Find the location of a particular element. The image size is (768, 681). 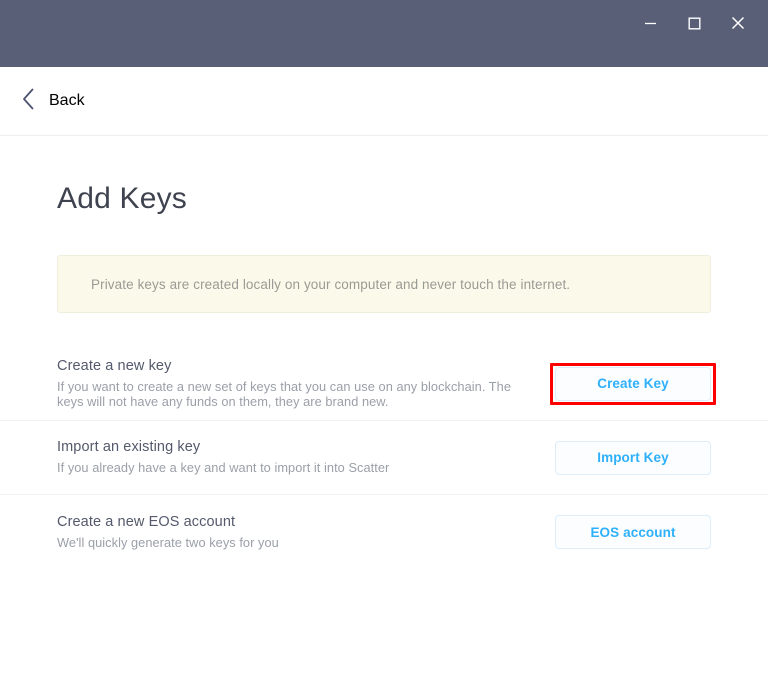

minimize-icon is located at coordinates (650, 23).